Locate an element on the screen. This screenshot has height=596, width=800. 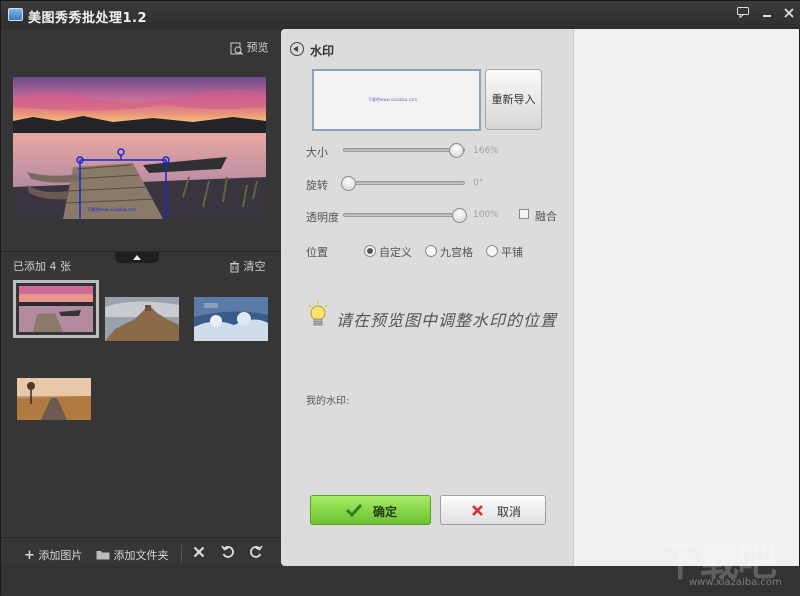
blend-label: 融合 is located at coordinates (546, 216).